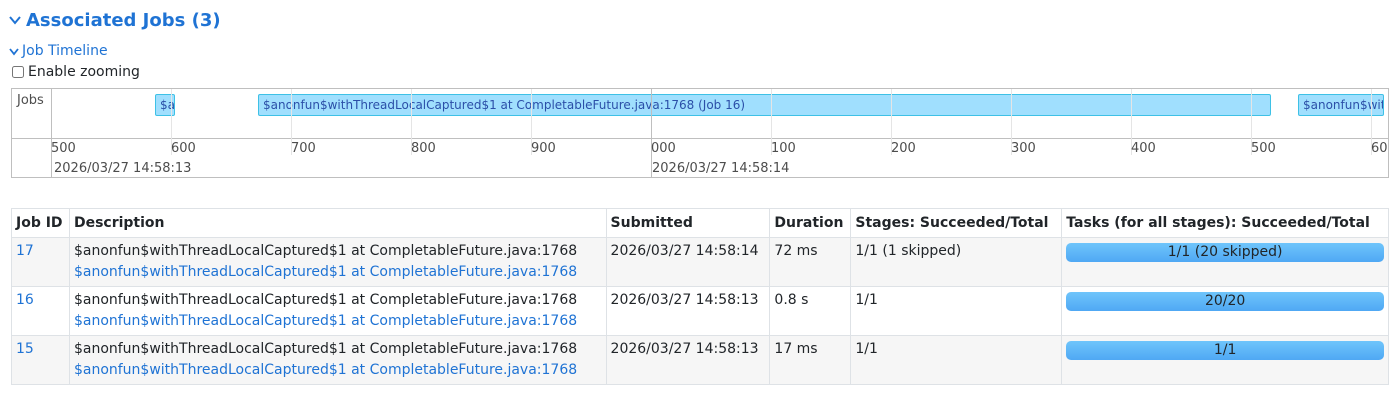 This screenshot has height=412, width=1400. Describe the element at coordinates (810, 360) in the screenshot. I see `job-duration: 17 ms` at that location.